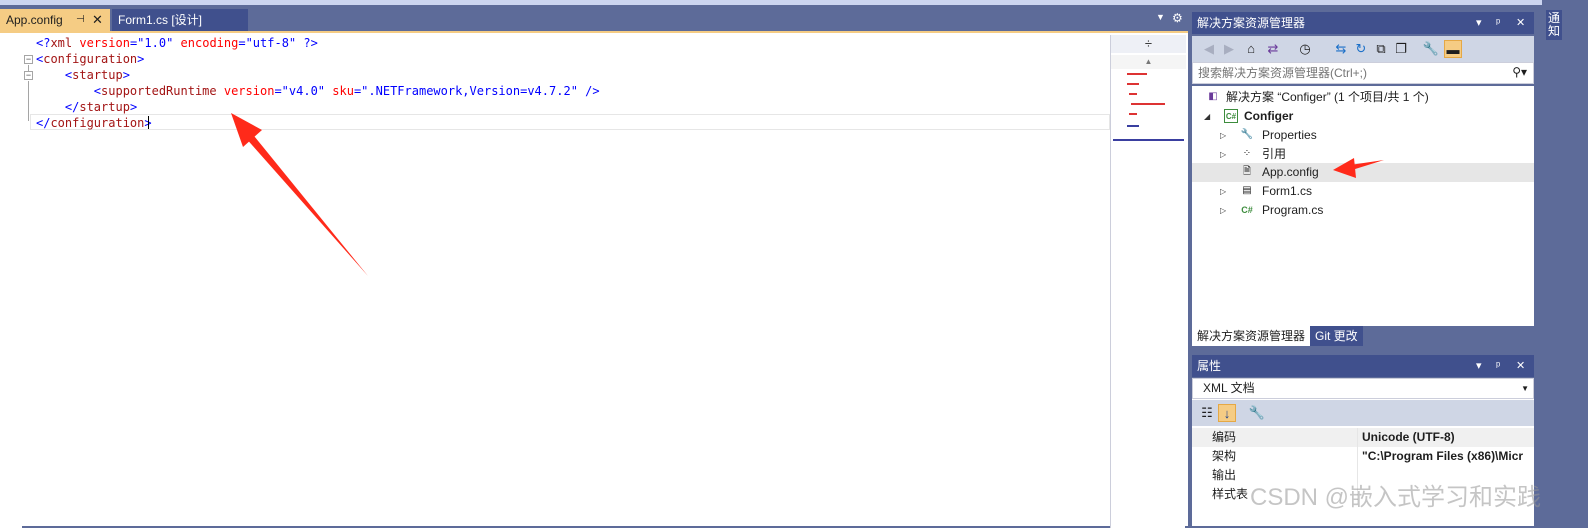 This screenshot has height=528, width=1588. I want to click on solution-explorer-toolbar: ◀ ▶ ⌂ ⇄ ◷ ⇆ ↻ ⧉ ❐ 🔧 ▬, so click(1363, 49).